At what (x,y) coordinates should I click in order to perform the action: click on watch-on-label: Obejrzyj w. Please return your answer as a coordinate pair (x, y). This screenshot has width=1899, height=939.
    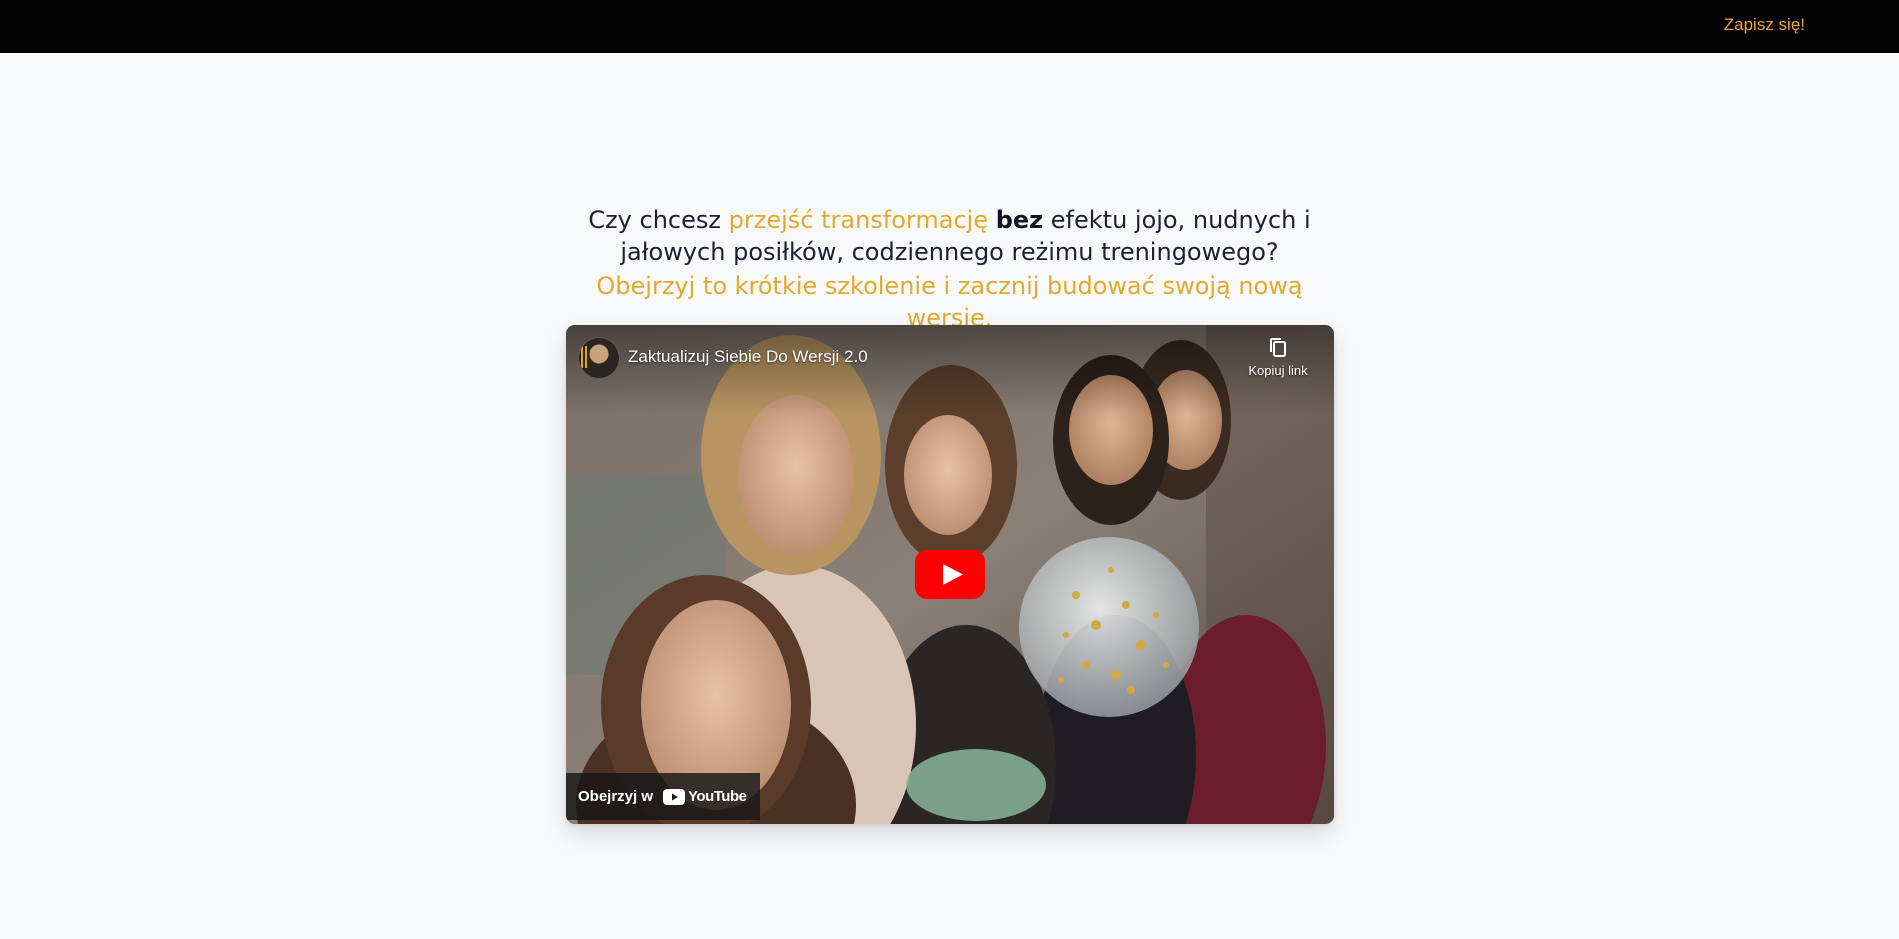
    Looking at the image, I should click on (616, 796).